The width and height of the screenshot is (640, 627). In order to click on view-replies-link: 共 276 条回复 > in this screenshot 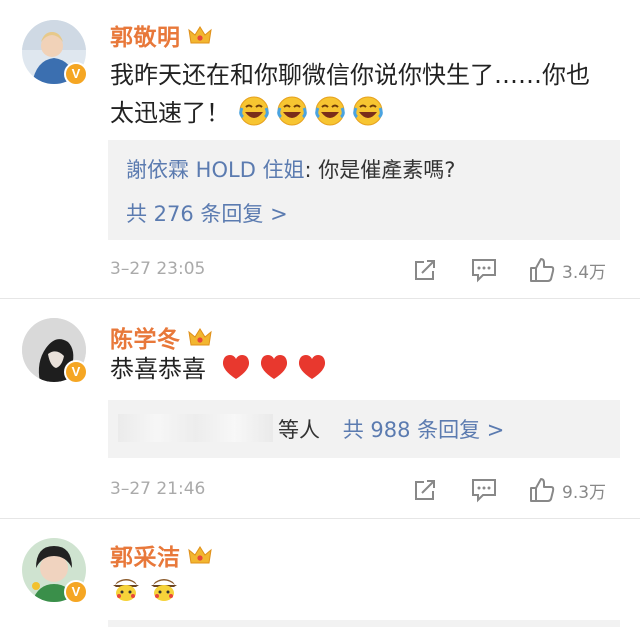, I will do `click(207, 213)`.